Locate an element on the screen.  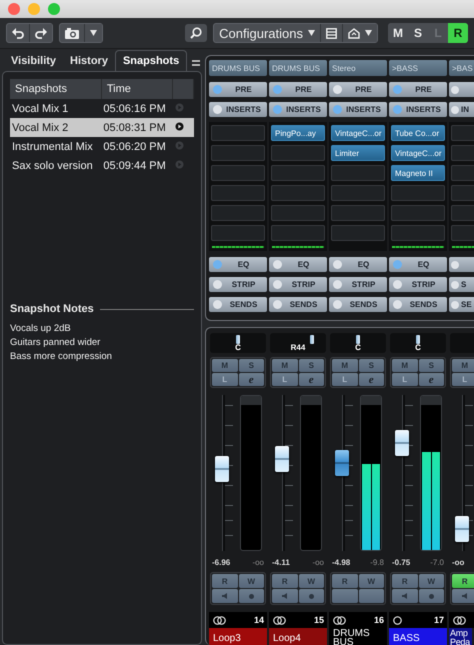
channel-name: BASS is located at coordinates (418, 636).